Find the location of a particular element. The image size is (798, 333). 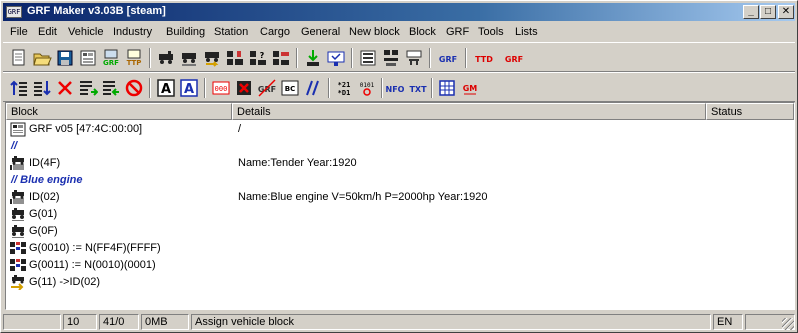

menu-grf: GRF is located at coordinates (457, 32).